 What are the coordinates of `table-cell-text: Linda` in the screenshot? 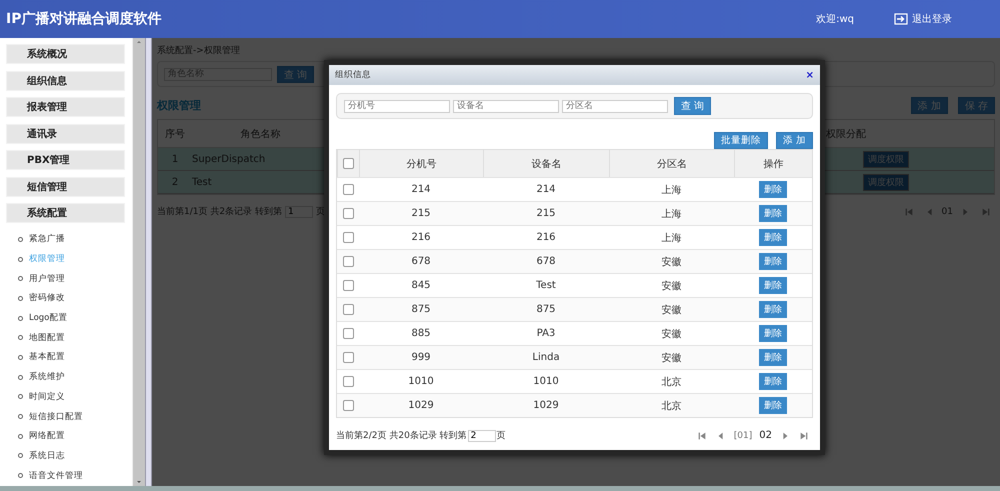 It's located at (546, 357).